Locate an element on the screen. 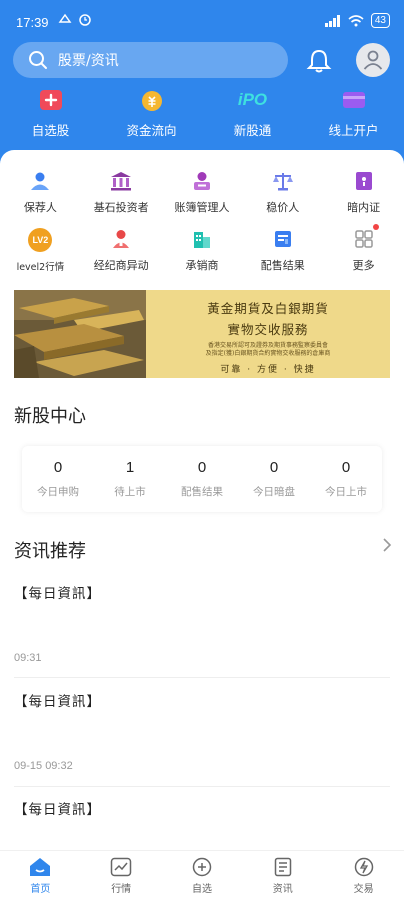 The height and width of the screenshot is (900, 404). ipo-stats-box: 0 今日申购 1 待上市 0 配售结果 0 今日暗盘 0 今日上市 is located at coordinates (202, 479).